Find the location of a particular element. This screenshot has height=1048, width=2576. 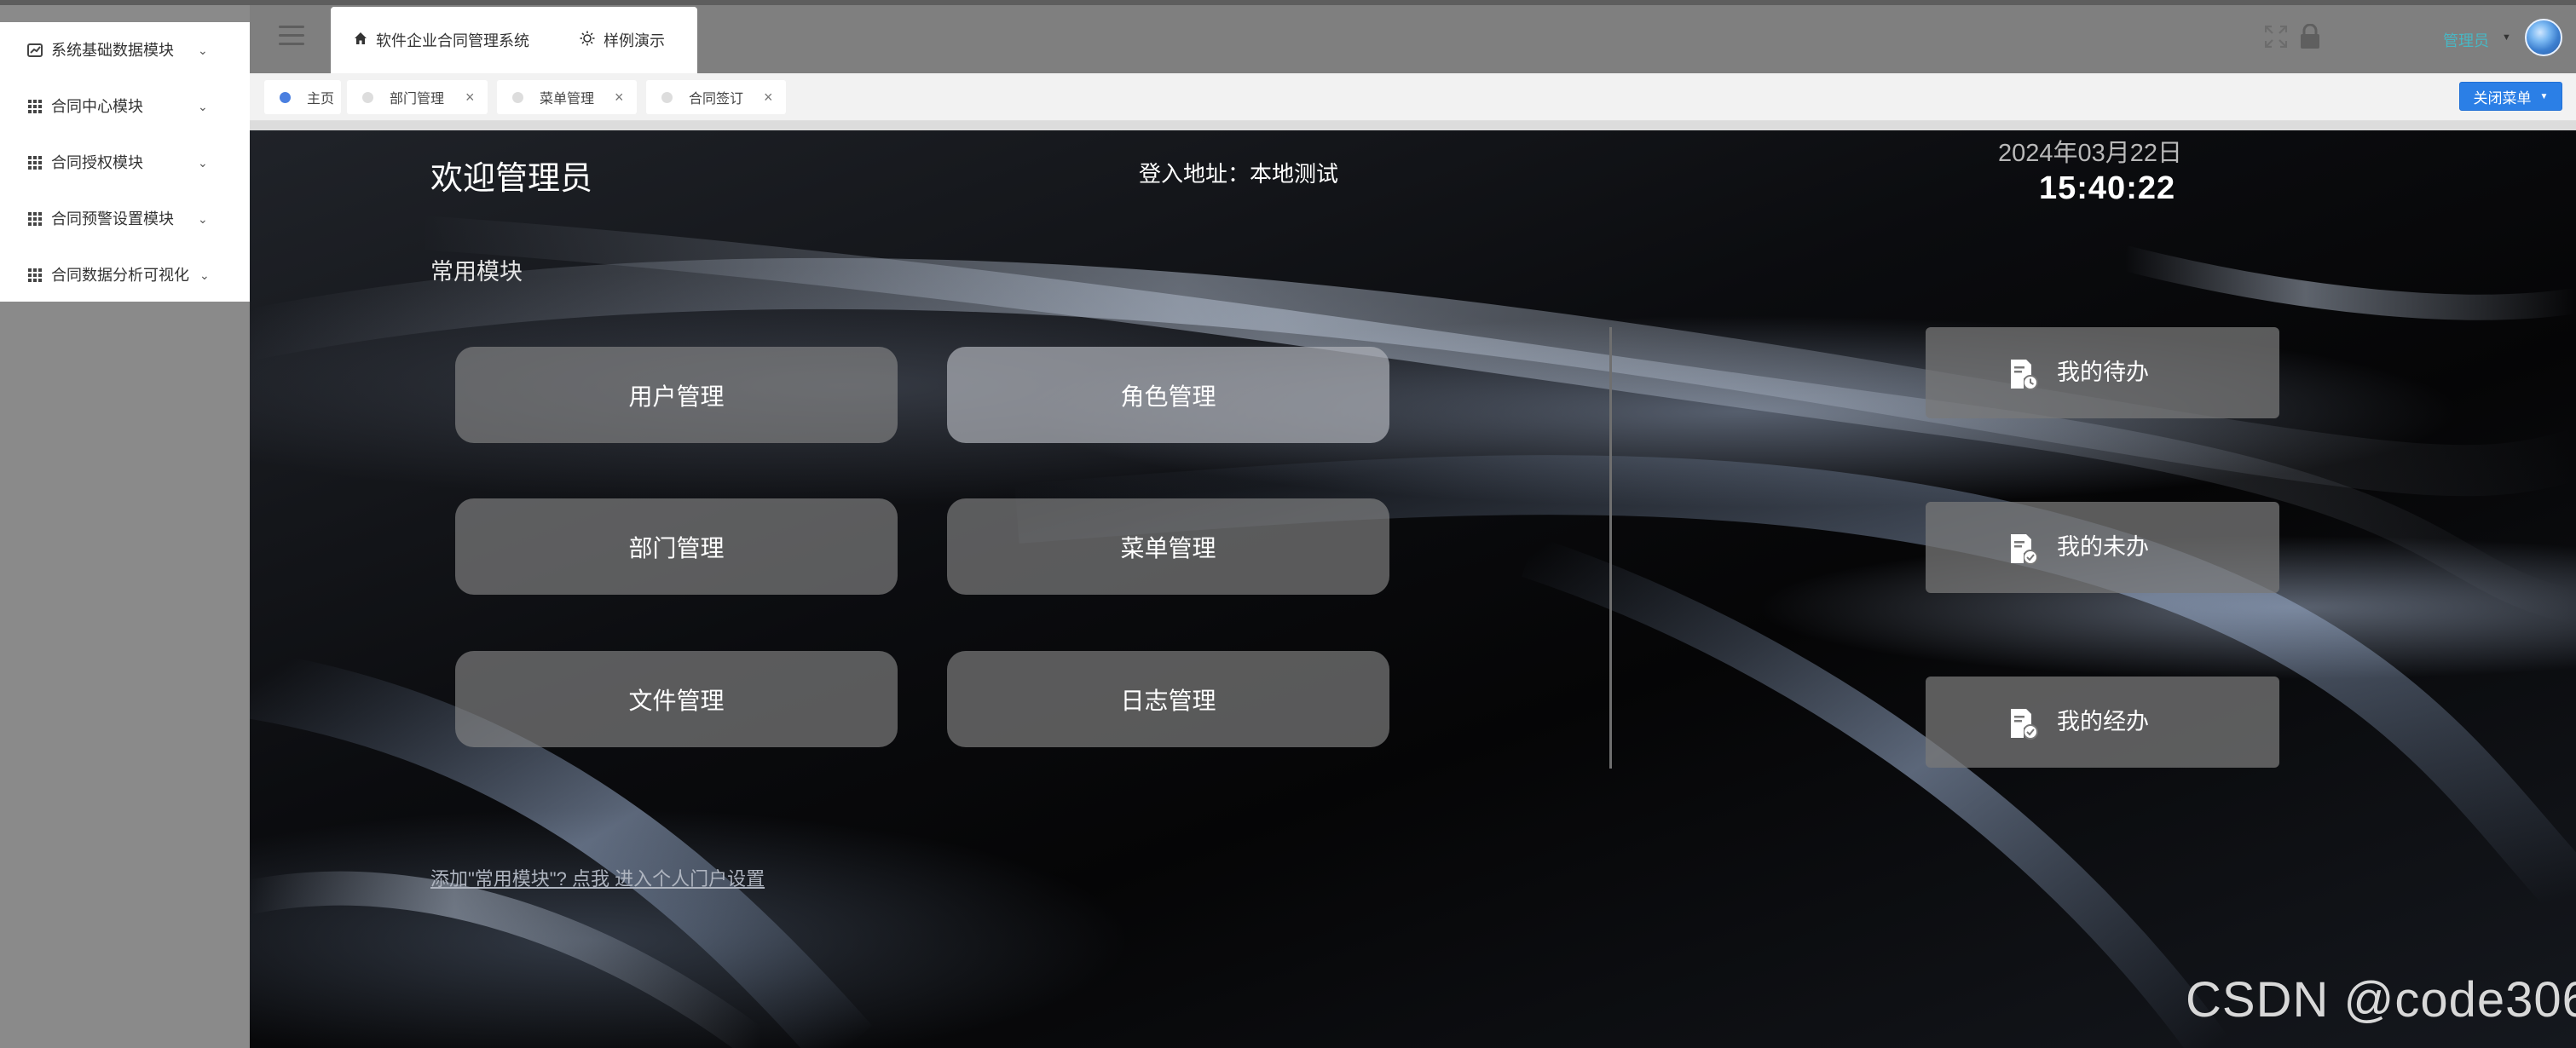

view-tab-menu: 菜单管理 × is located at coordinates (567, 97).